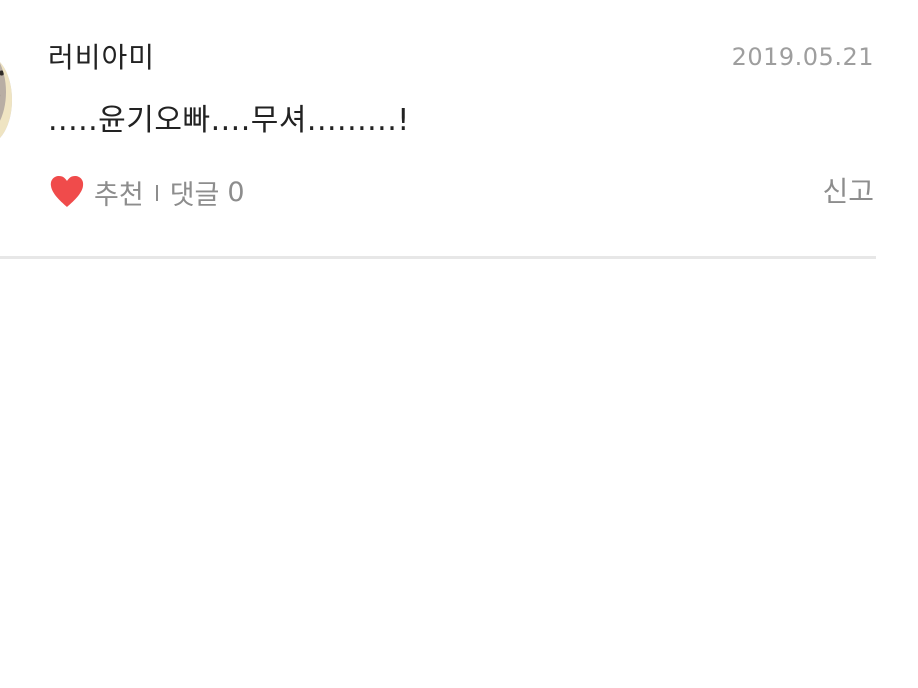  Describe the element at coordinates (119, 192) in the screenshot. I see `recommend-label: 추천` at that location.